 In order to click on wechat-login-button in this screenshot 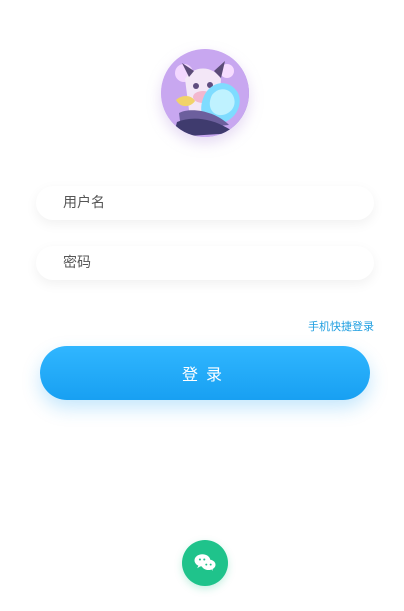, I will do `click(205, 563)`.